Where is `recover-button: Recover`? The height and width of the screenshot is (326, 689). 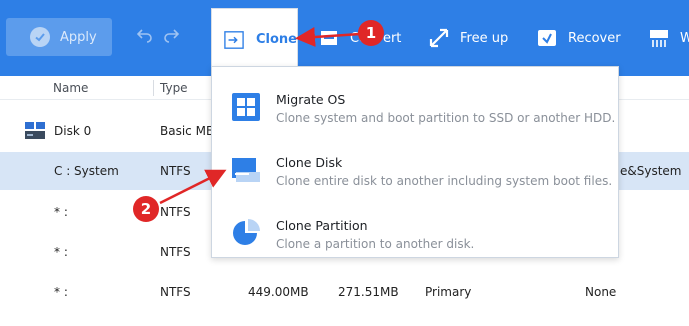
recover-button: Recover is located at coordinates (578, 38).